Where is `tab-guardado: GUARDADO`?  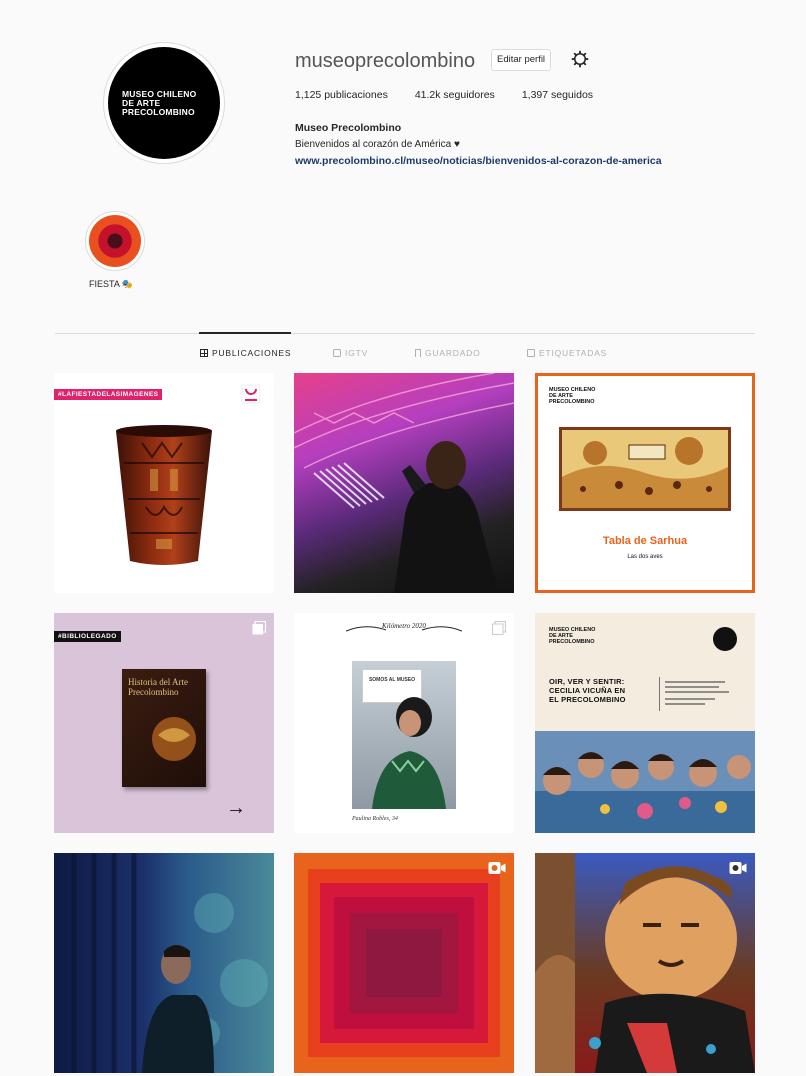
tab-guardado: GUARDADO is located at coordinates (448, 353).